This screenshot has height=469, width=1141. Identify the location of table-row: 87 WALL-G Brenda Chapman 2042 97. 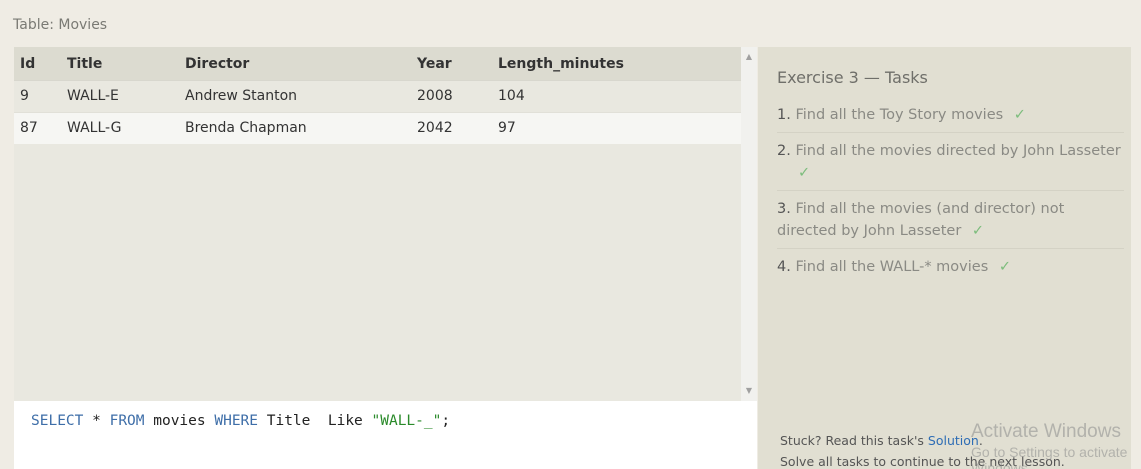
(377, 127).